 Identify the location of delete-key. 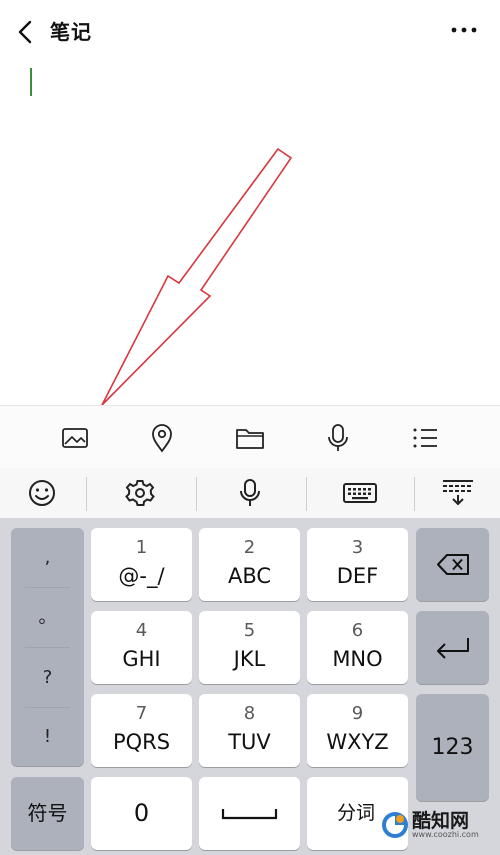
(452, 564).